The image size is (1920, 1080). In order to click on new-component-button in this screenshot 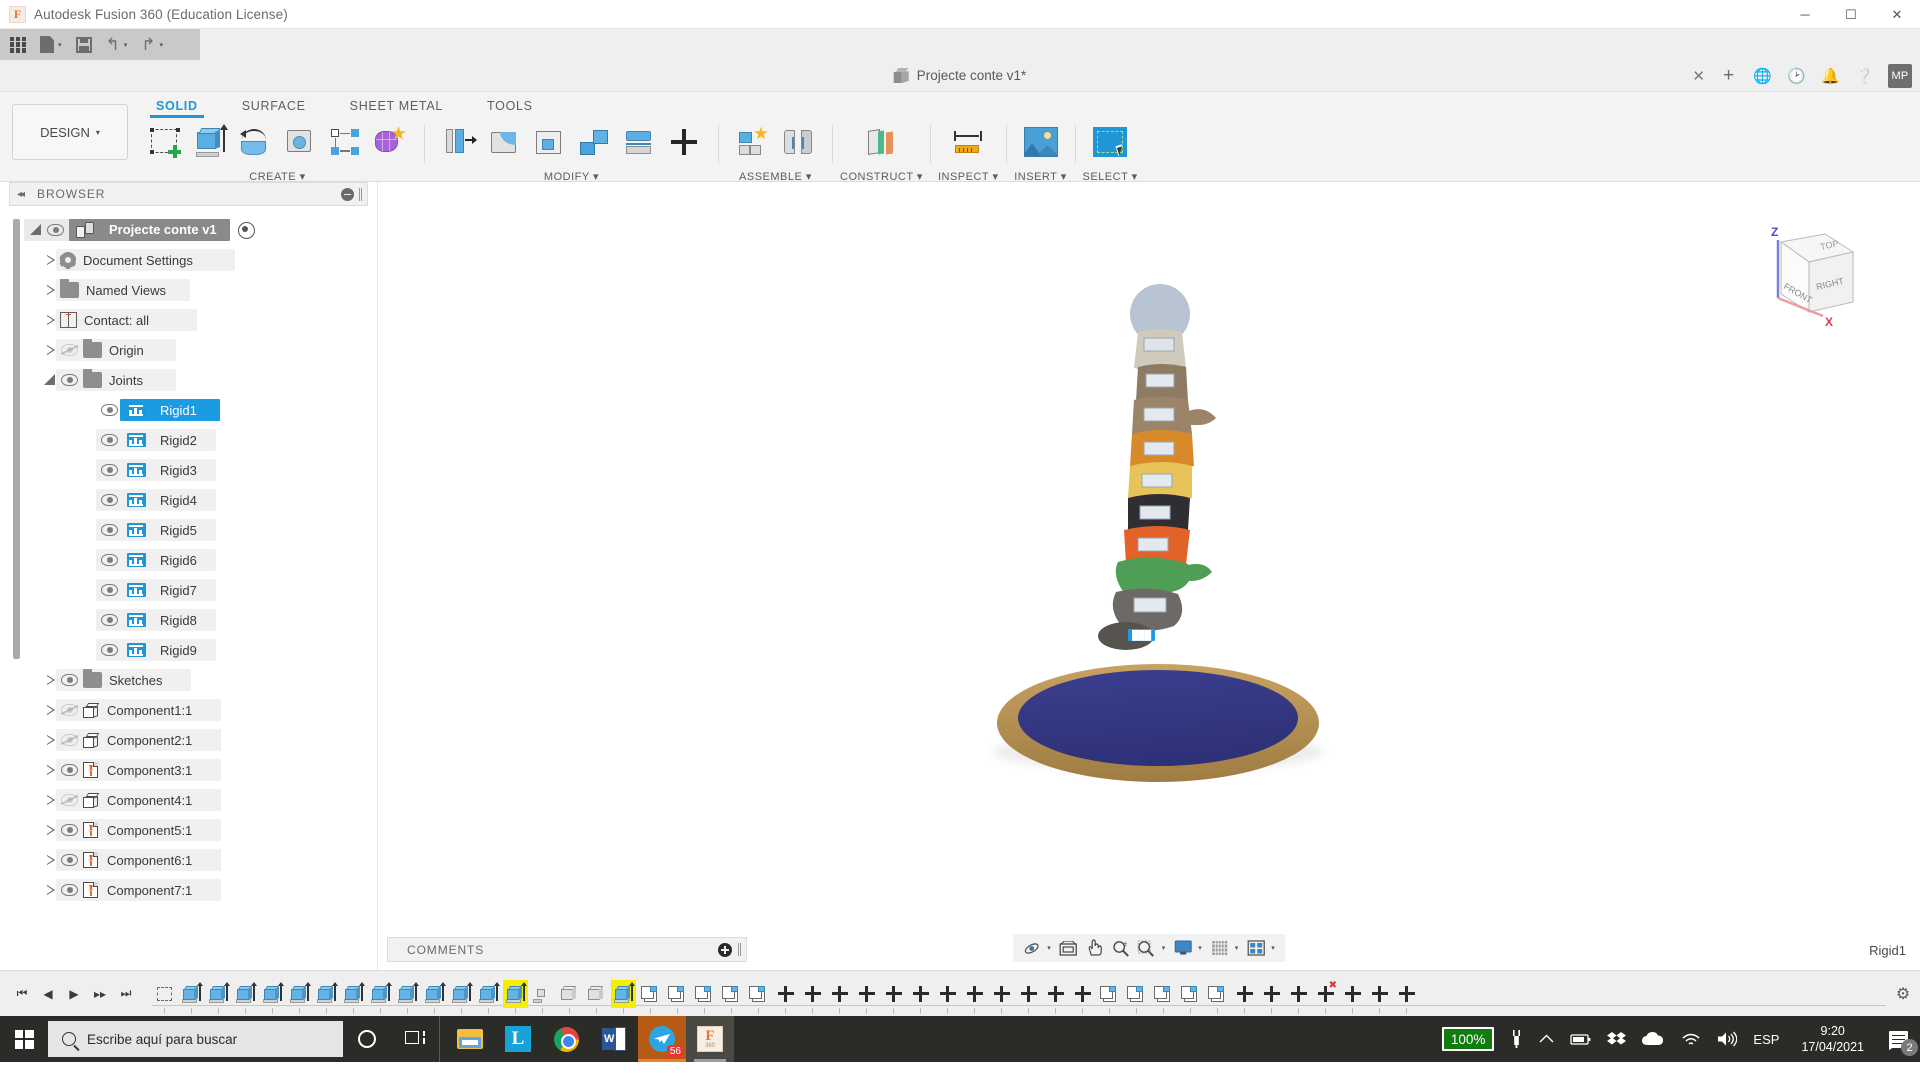, I will do `click(753, 142)`.